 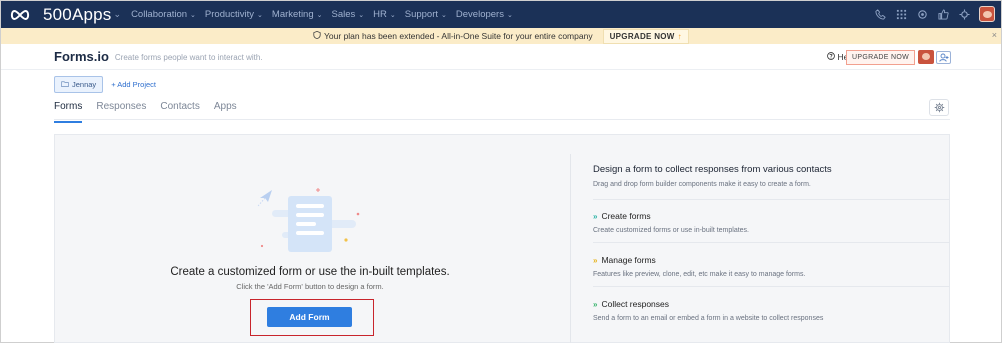 What do you see at coordinates (901, 14) in the screenshot?
I see `grid-icon` at bounding box center [901, 14].